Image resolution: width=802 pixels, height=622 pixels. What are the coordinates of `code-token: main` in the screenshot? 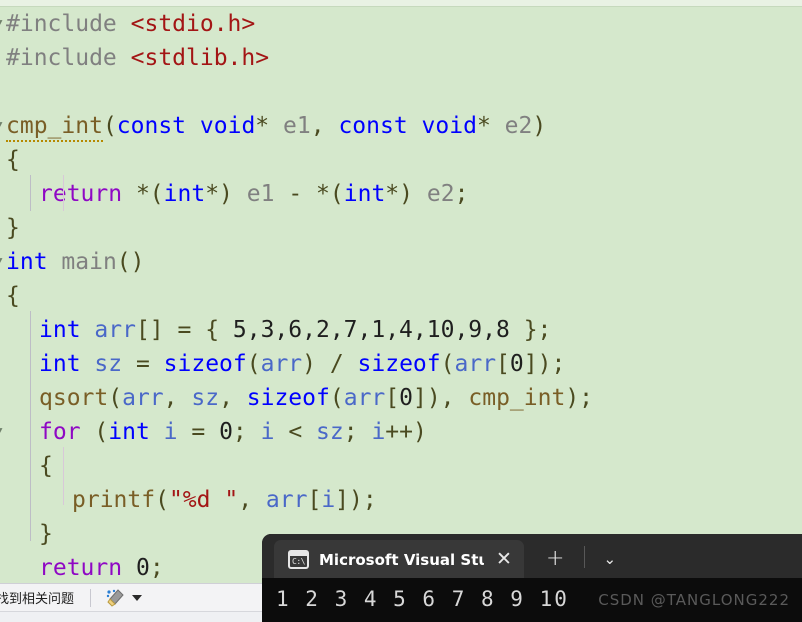 It's located at (89, 262).